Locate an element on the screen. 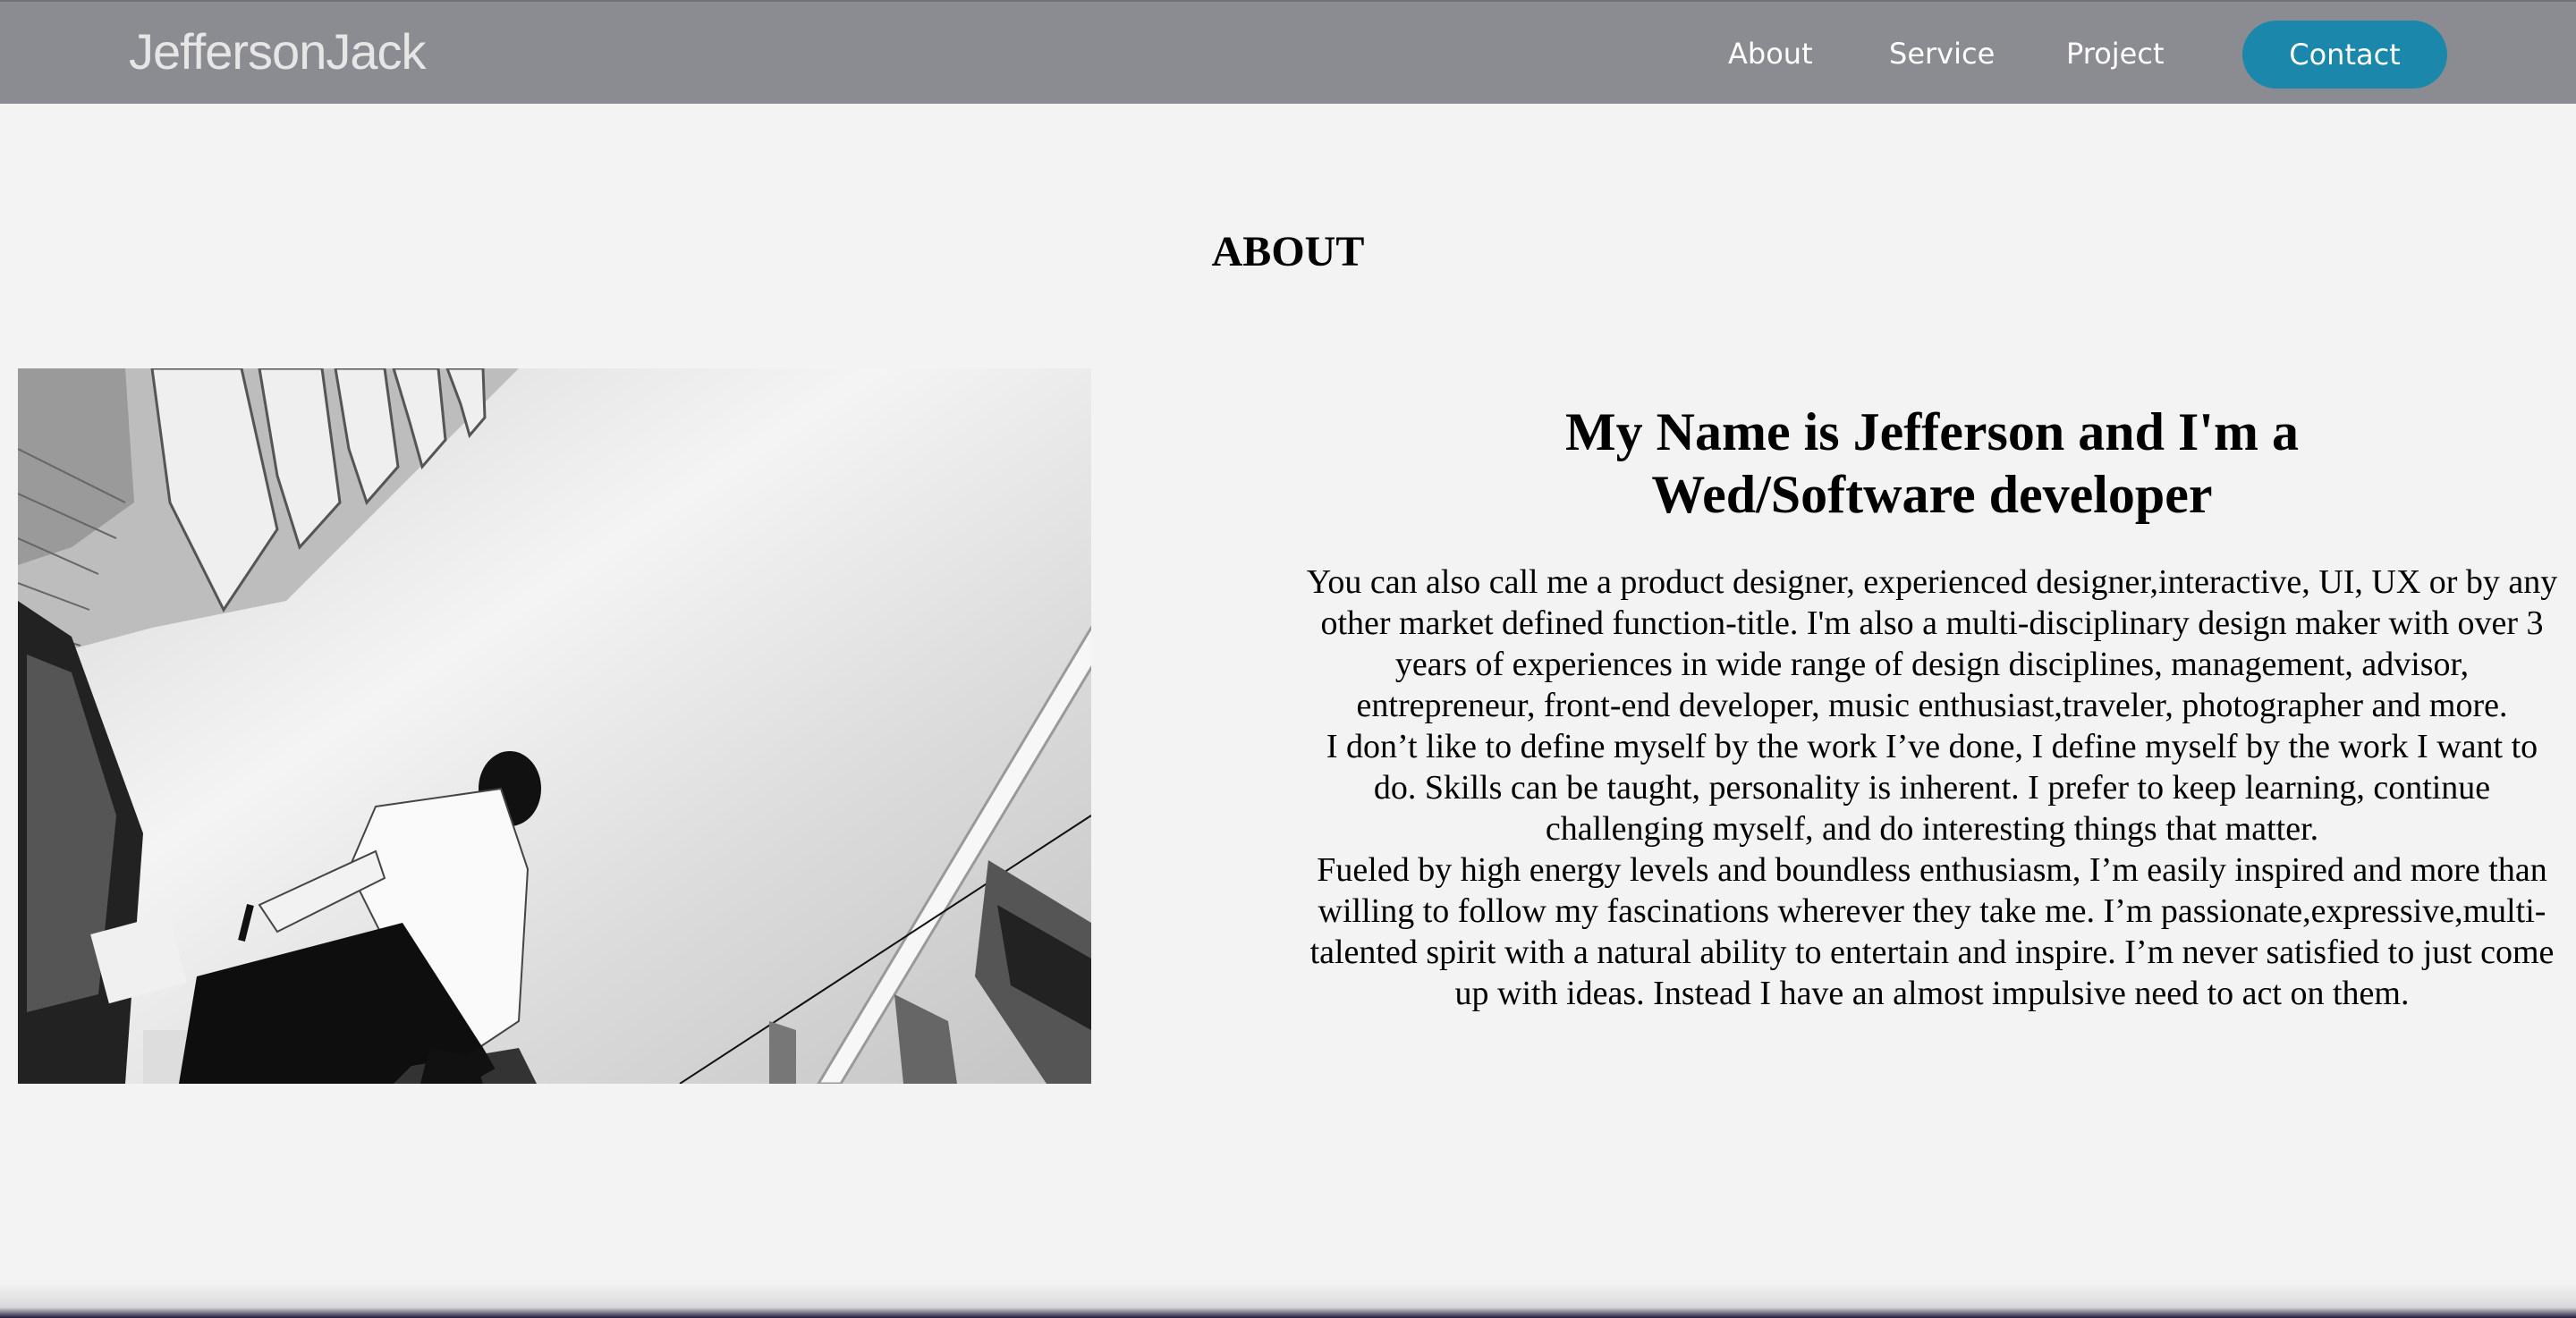  window-bottom-edge is located at coordinates (1288, 1300).